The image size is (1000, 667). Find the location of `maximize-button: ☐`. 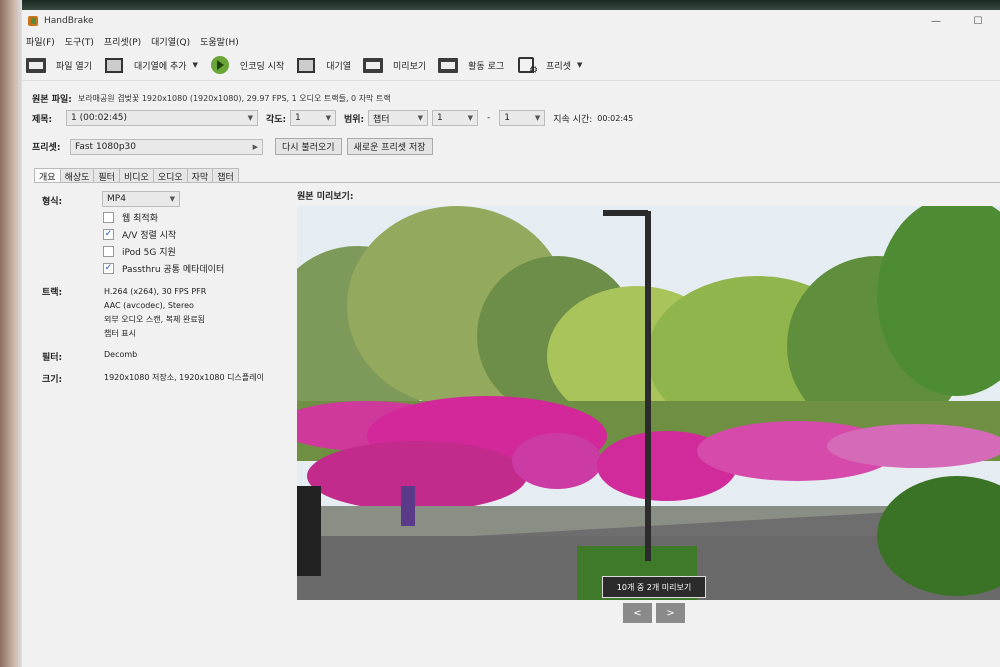

maximize-button: ☐ is located at coordinates (978, 21).